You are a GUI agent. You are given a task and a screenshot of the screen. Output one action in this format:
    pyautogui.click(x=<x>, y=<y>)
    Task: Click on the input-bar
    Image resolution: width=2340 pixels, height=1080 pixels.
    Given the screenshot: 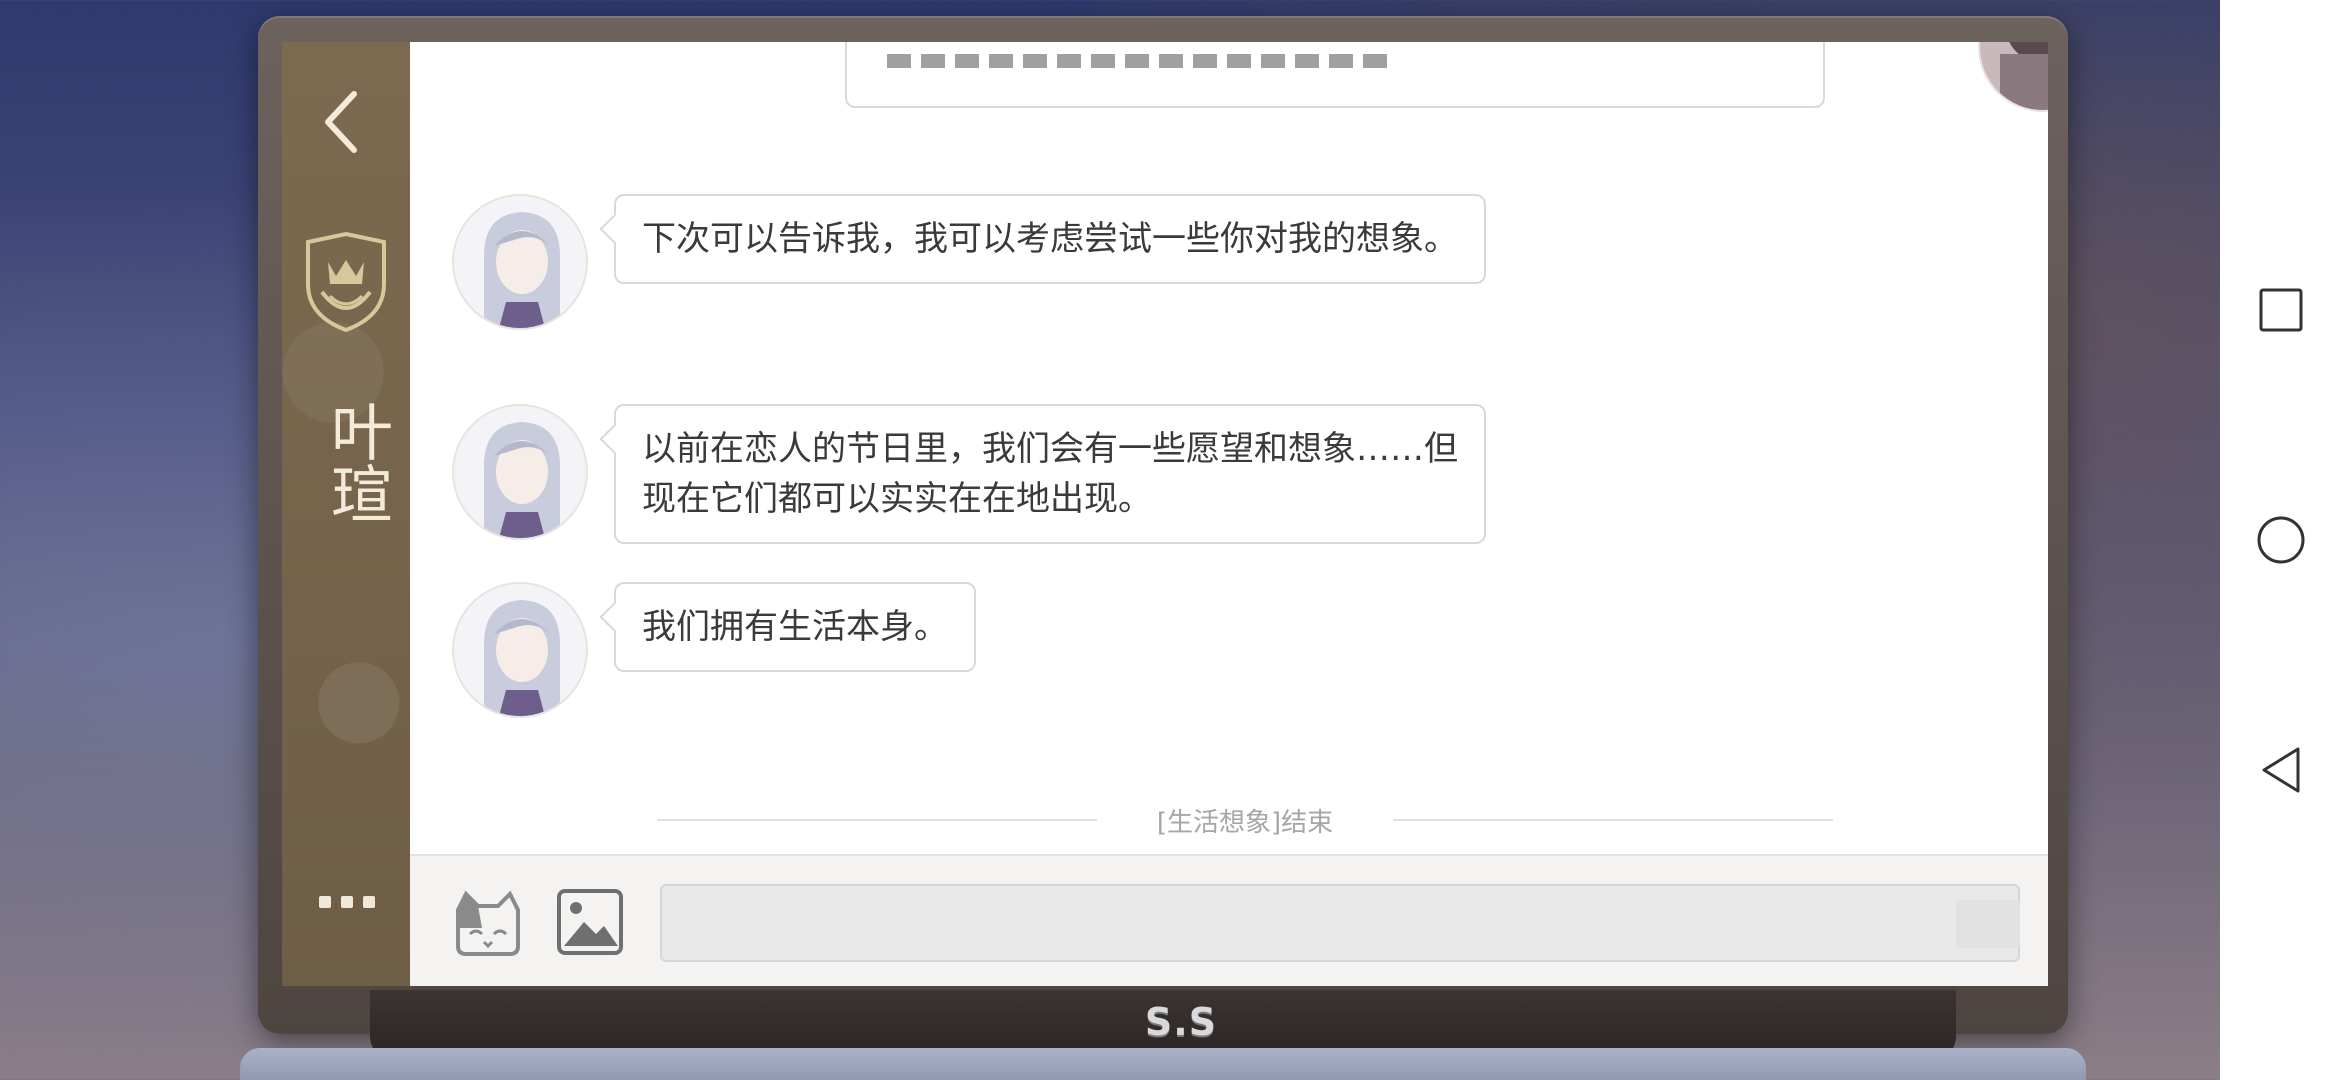 What is the action you would take?
    pyautogui.click(x=1229, y=920)
    